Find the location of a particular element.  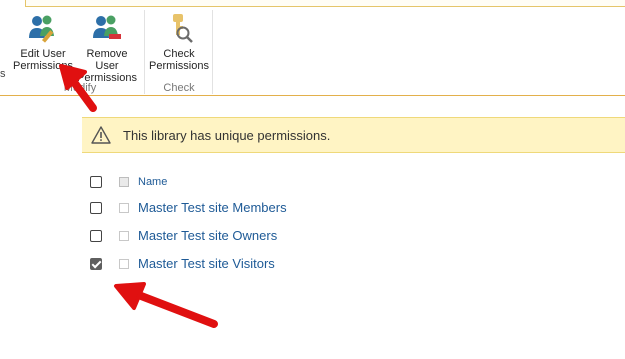

remove-user-permissions-button: Remove User Permissions is located at coordinates (107, 48).